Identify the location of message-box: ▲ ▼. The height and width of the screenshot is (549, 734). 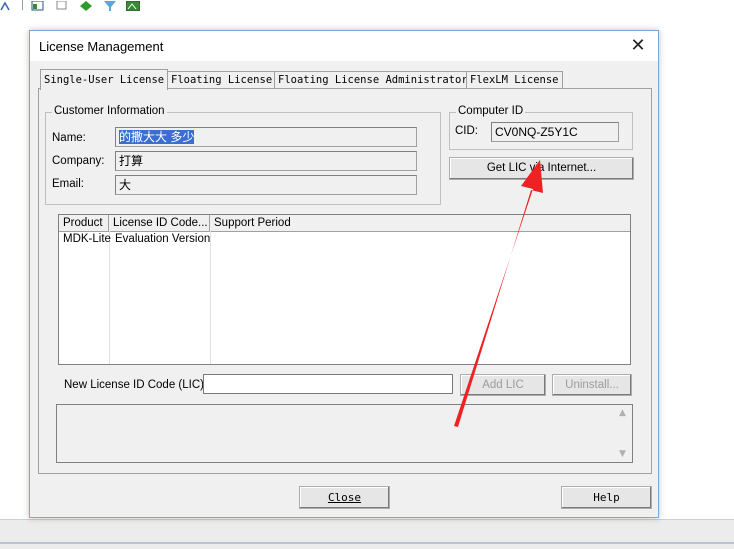
(344, 433).